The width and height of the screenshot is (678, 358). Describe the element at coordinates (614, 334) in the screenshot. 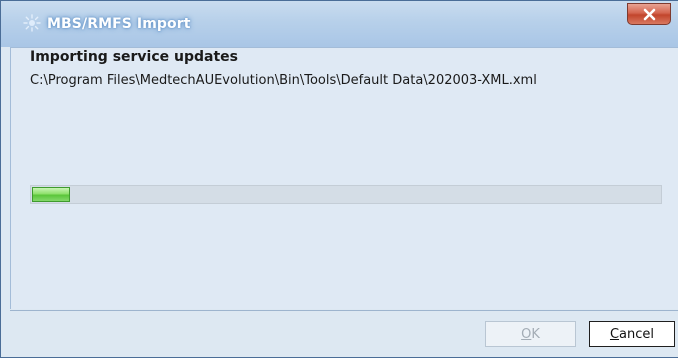

I see `cancel-mnemonic: C` at that location.